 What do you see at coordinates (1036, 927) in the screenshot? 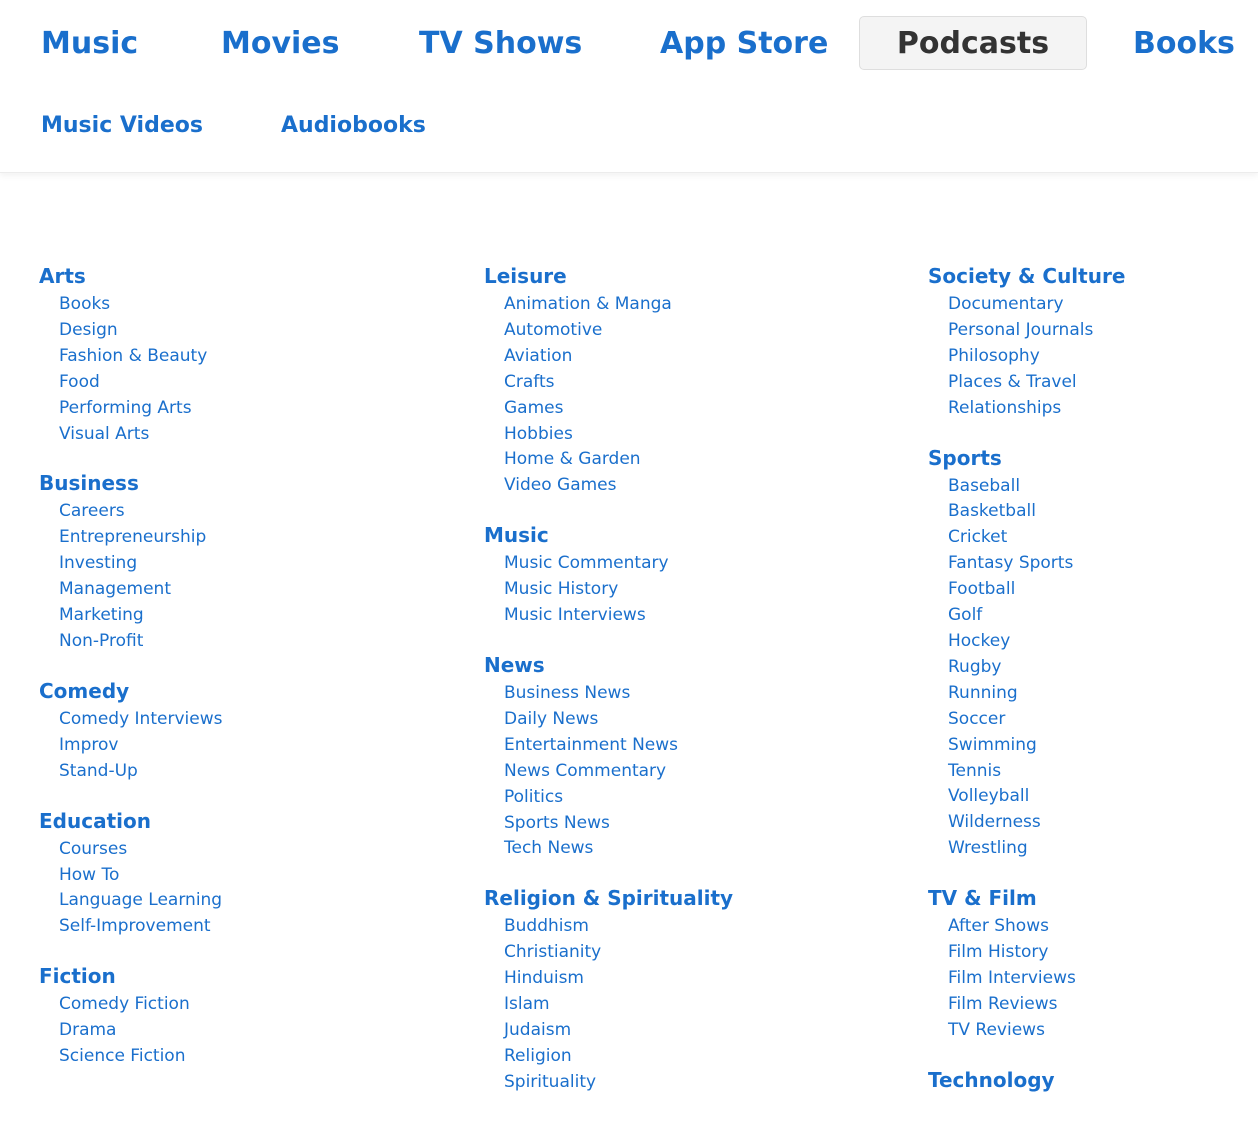
I see `subgenre-link-after-shows: After Shows` at bounding box center [1036, 927].